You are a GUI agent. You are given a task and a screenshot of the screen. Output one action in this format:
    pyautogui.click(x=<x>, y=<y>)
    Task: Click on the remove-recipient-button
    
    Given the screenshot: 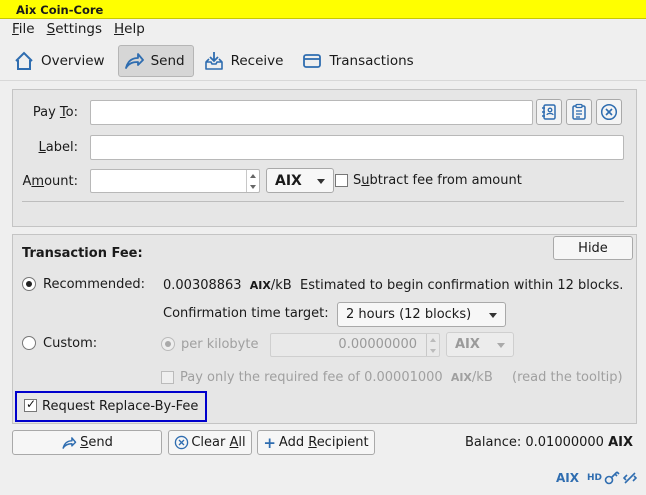 What is the action you would take?
    pyautogui.click(x=609, y=112)
    